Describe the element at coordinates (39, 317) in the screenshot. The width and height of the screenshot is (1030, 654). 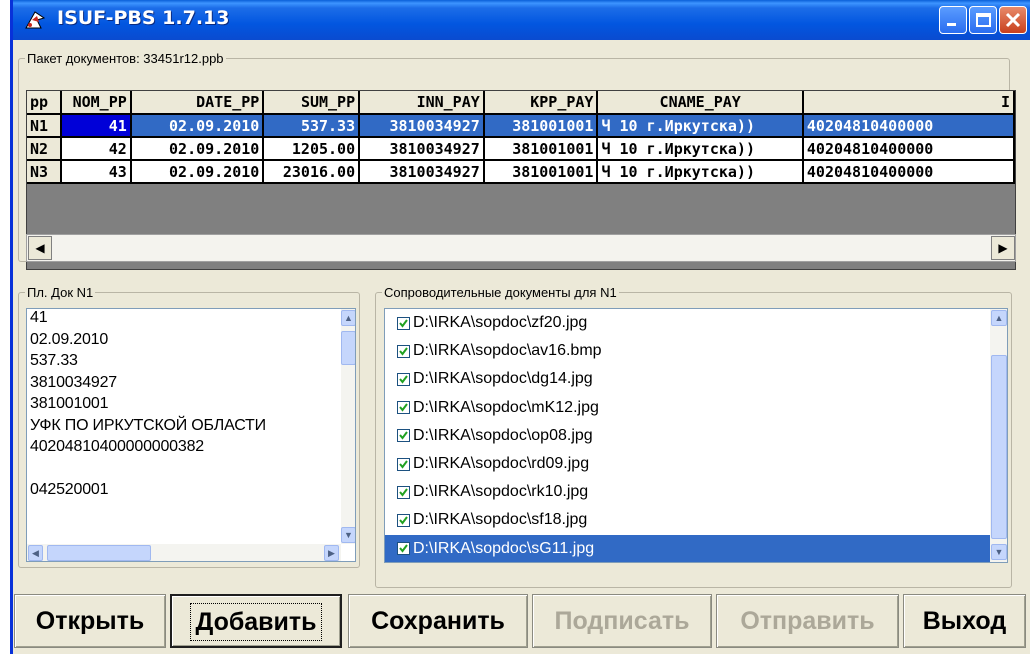
I see `memo-line: 41` at that location.